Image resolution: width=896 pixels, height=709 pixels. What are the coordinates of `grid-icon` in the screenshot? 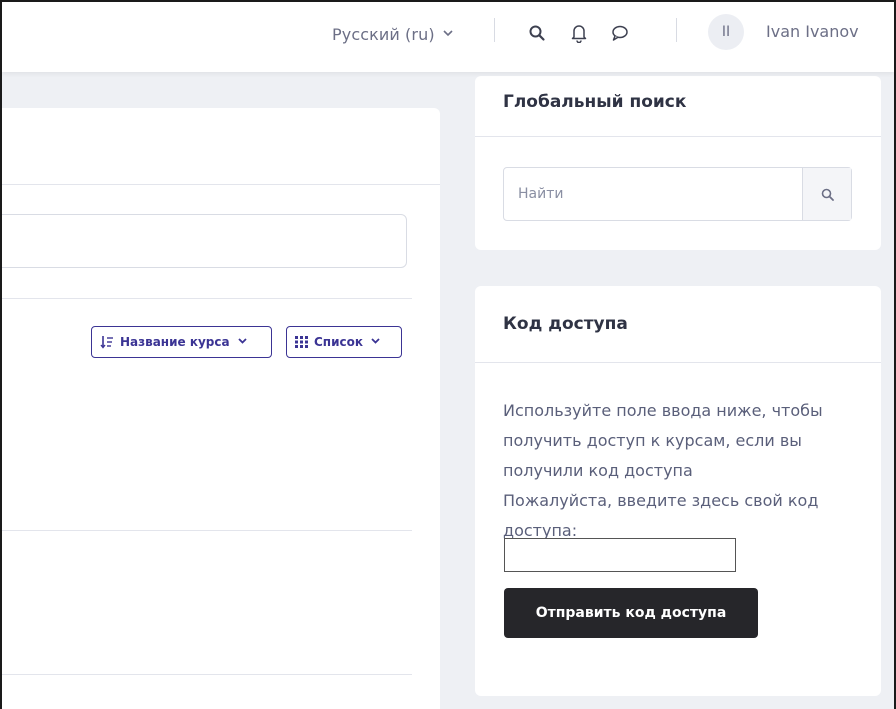 It's located at (301, 342).